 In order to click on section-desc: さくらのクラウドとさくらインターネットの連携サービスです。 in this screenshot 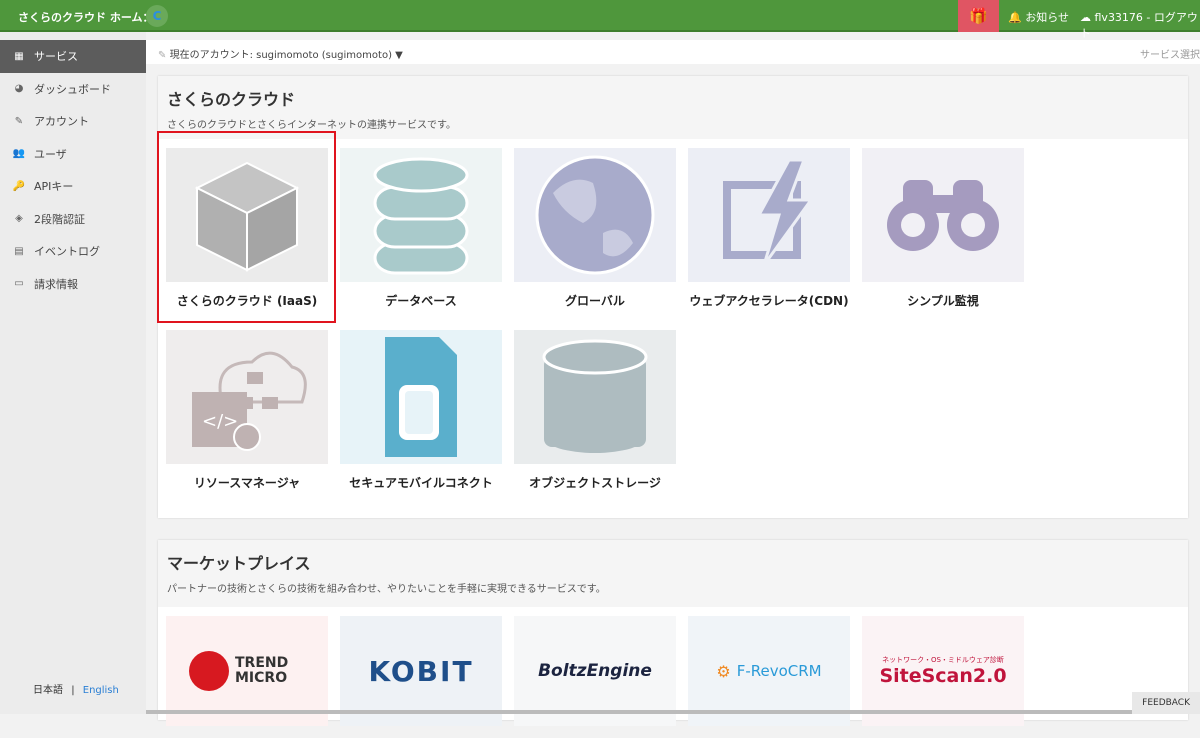, I will do `click(311, 125)`.